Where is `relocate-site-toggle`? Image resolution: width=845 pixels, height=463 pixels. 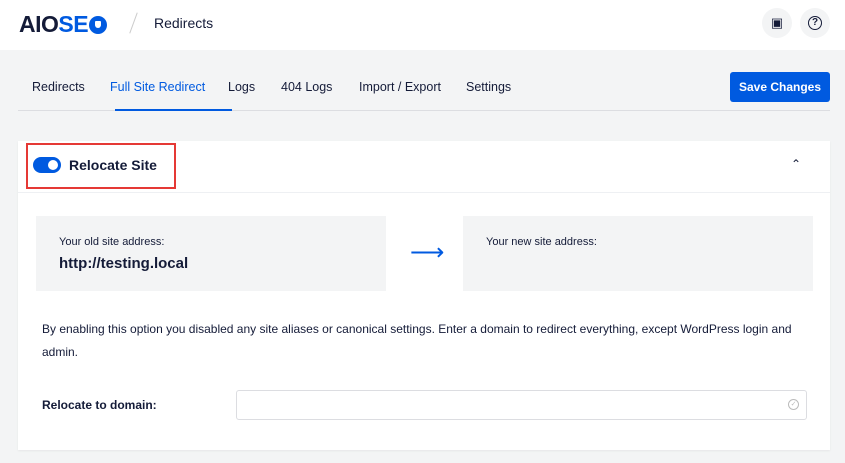 relocate-site-toggle is located at coordinates (47, 165).